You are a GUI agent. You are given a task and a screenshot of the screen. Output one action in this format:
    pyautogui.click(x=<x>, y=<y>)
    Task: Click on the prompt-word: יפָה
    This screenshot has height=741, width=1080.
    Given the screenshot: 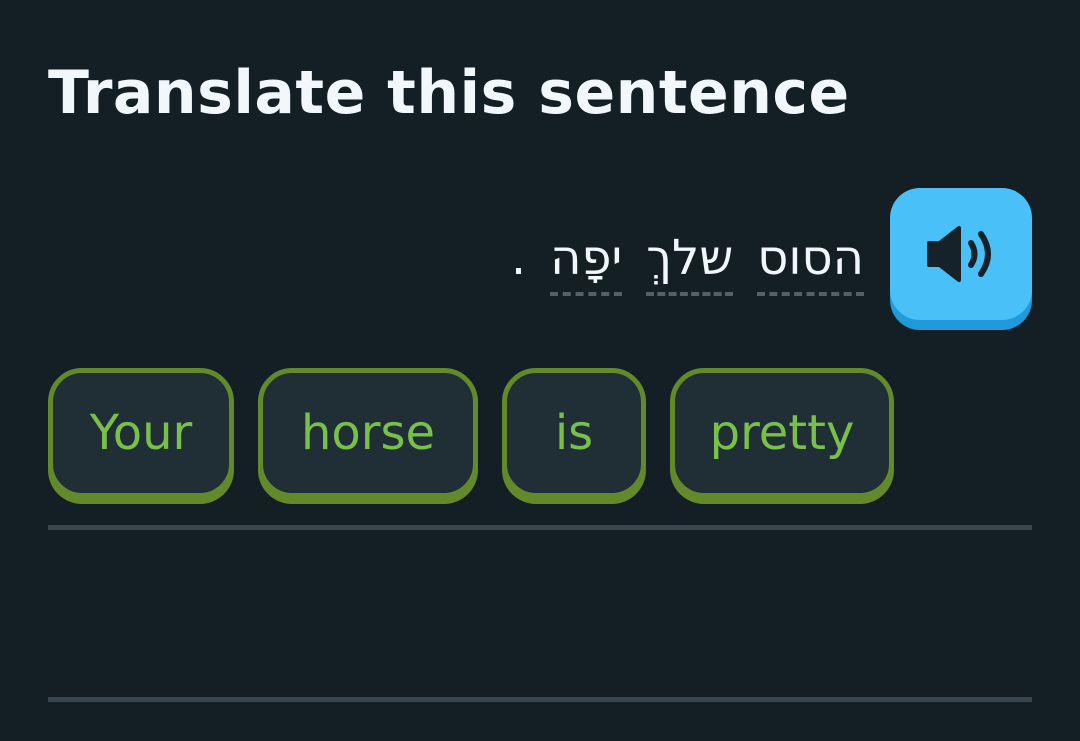 What is the action you would take?
    pyautogui.click(x=586, y=262)
    